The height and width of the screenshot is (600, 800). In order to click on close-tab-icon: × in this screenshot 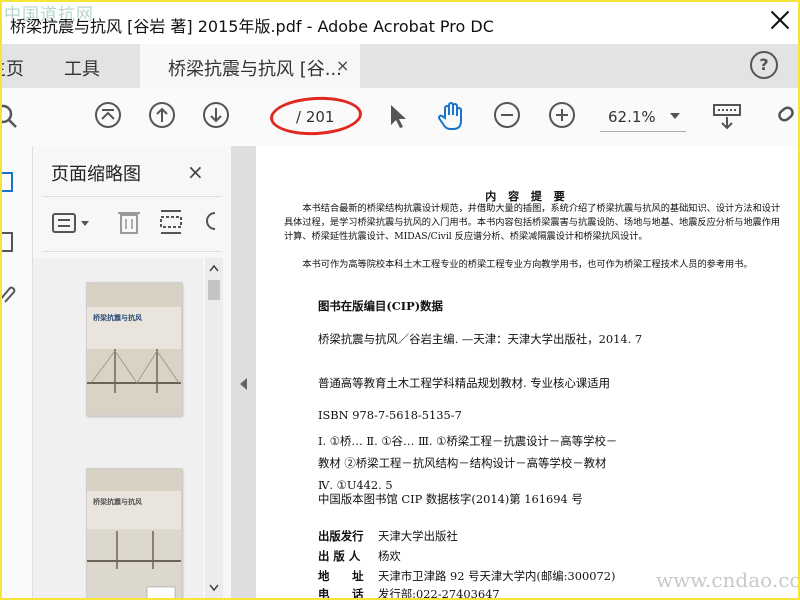, I will do `click(342, 65)`.